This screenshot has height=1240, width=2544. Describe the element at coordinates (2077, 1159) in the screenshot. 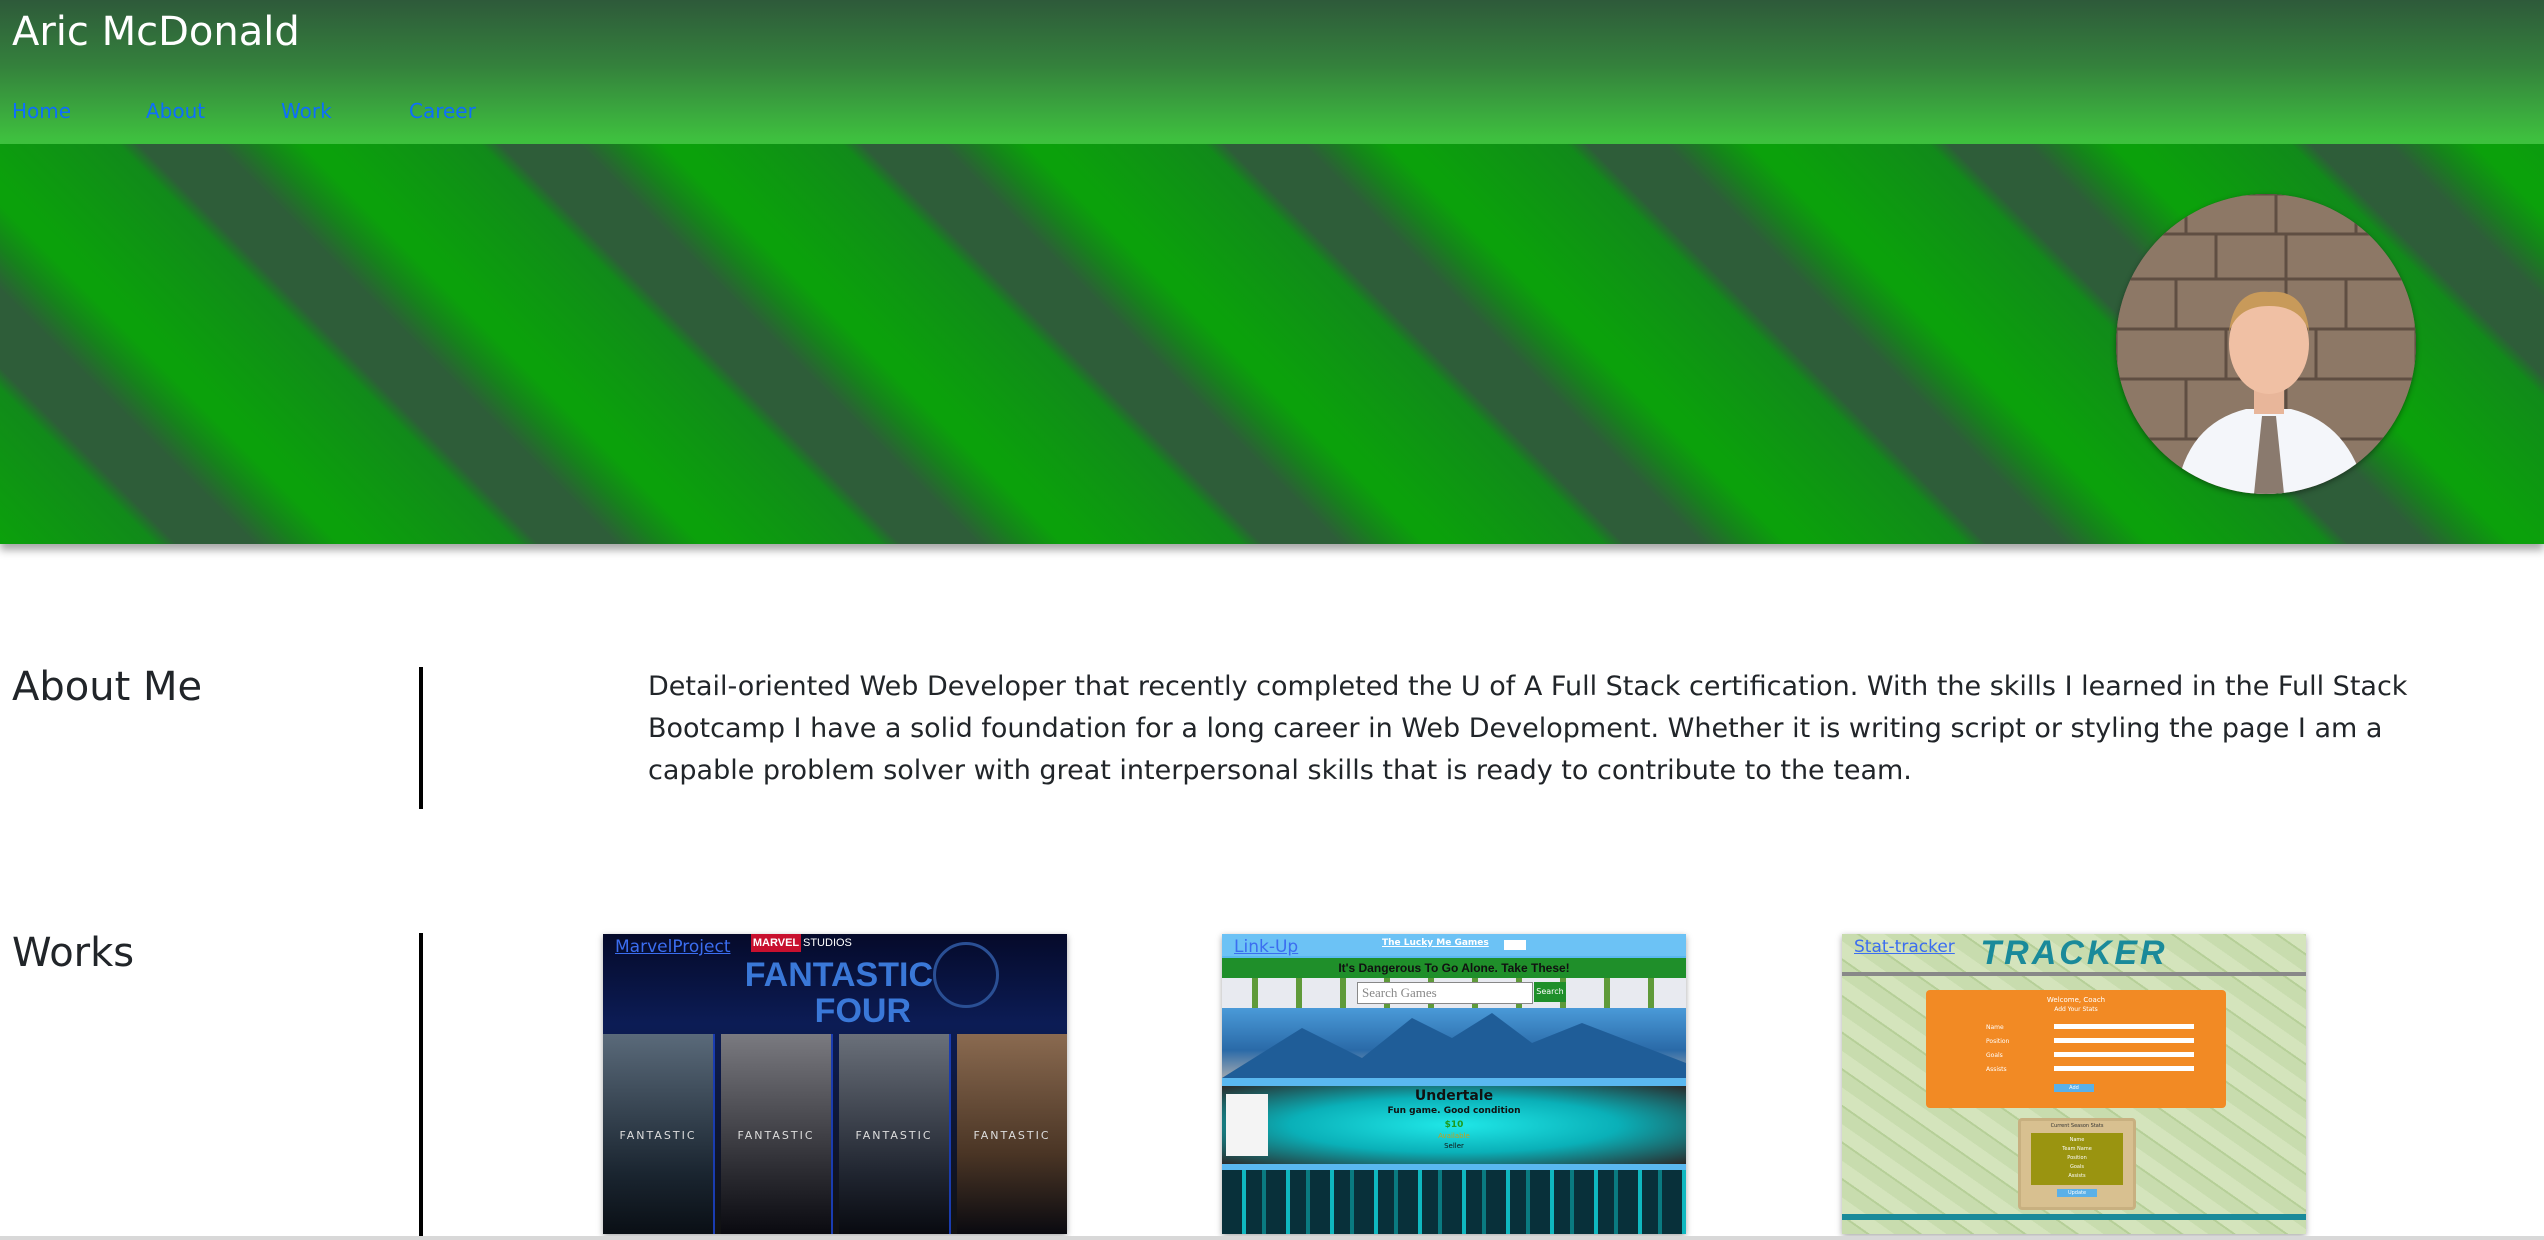

I see `stats-inner-panel: Name Team Name Position Goals Assists` at that location.